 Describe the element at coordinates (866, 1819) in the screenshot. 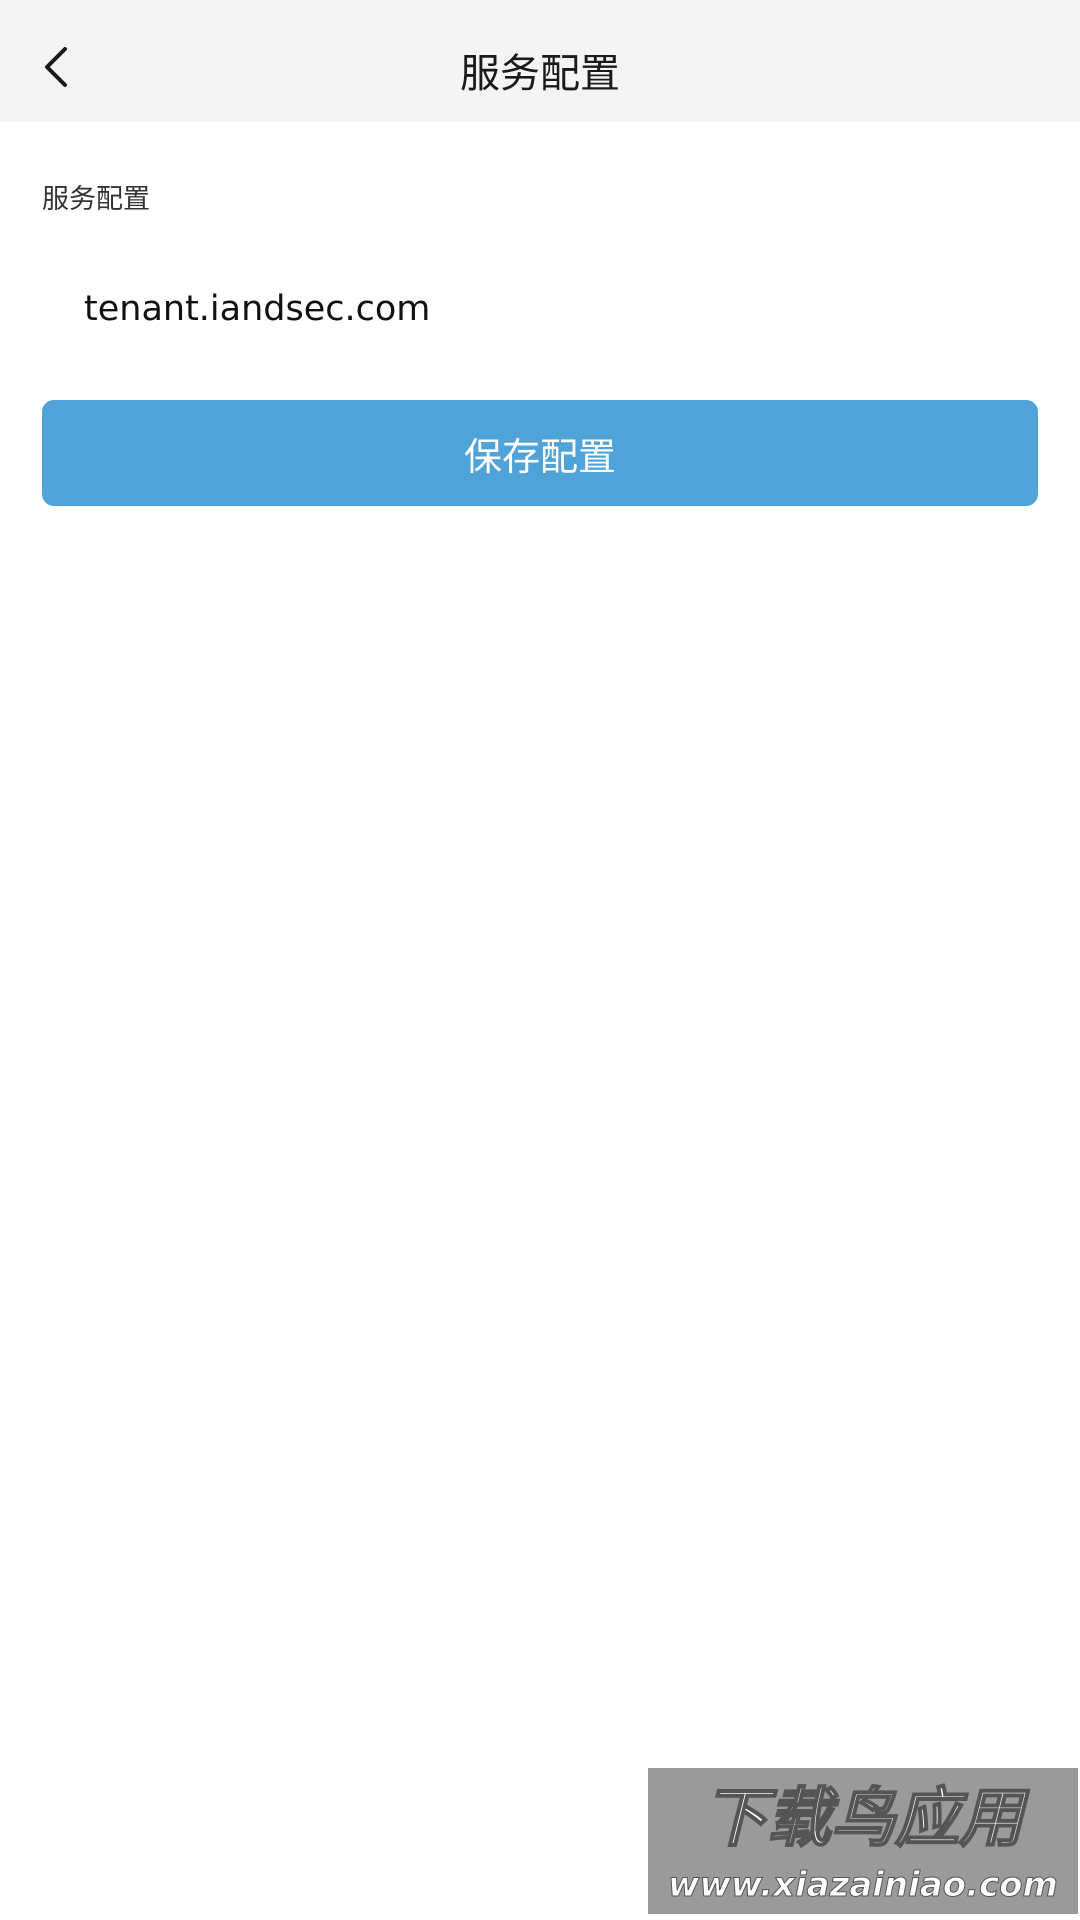

I see `svg-text: 下载鸟应用` at that location.